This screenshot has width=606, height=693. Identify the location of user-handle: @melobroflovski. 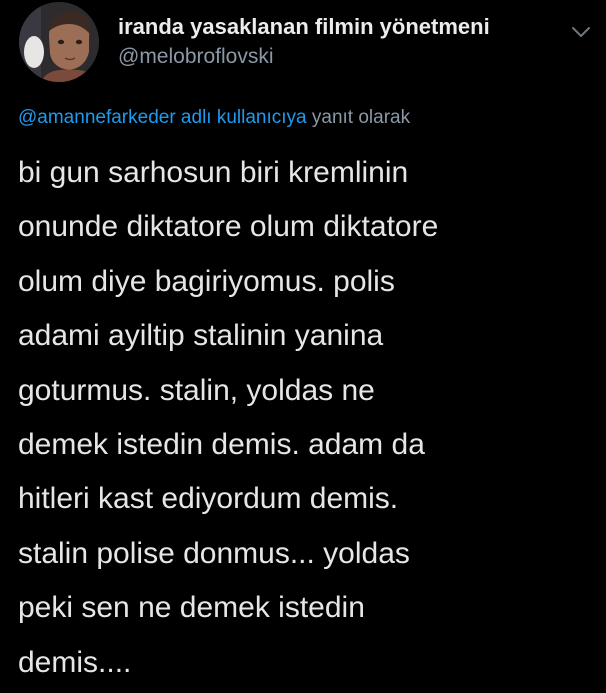
(196, 57).